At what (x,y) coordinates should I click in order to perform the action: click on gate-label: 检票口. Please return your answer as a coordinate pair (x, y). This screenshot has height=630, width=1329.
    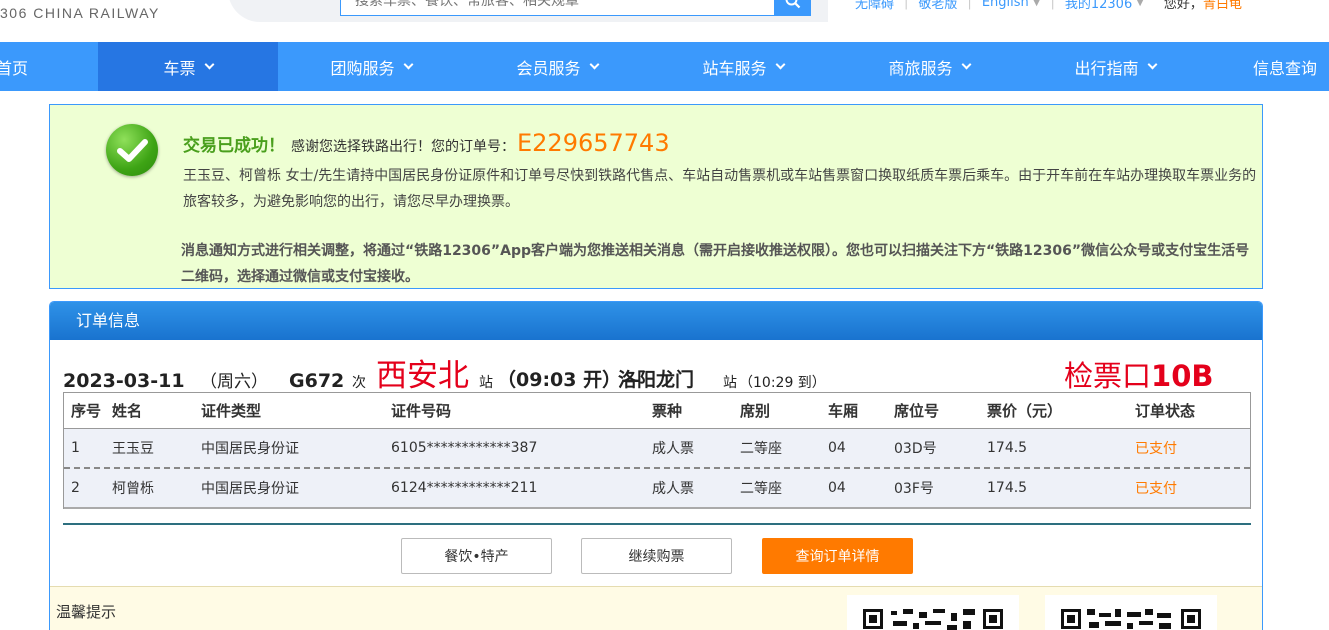
    Looking at the image, I should click on (1108, 376).